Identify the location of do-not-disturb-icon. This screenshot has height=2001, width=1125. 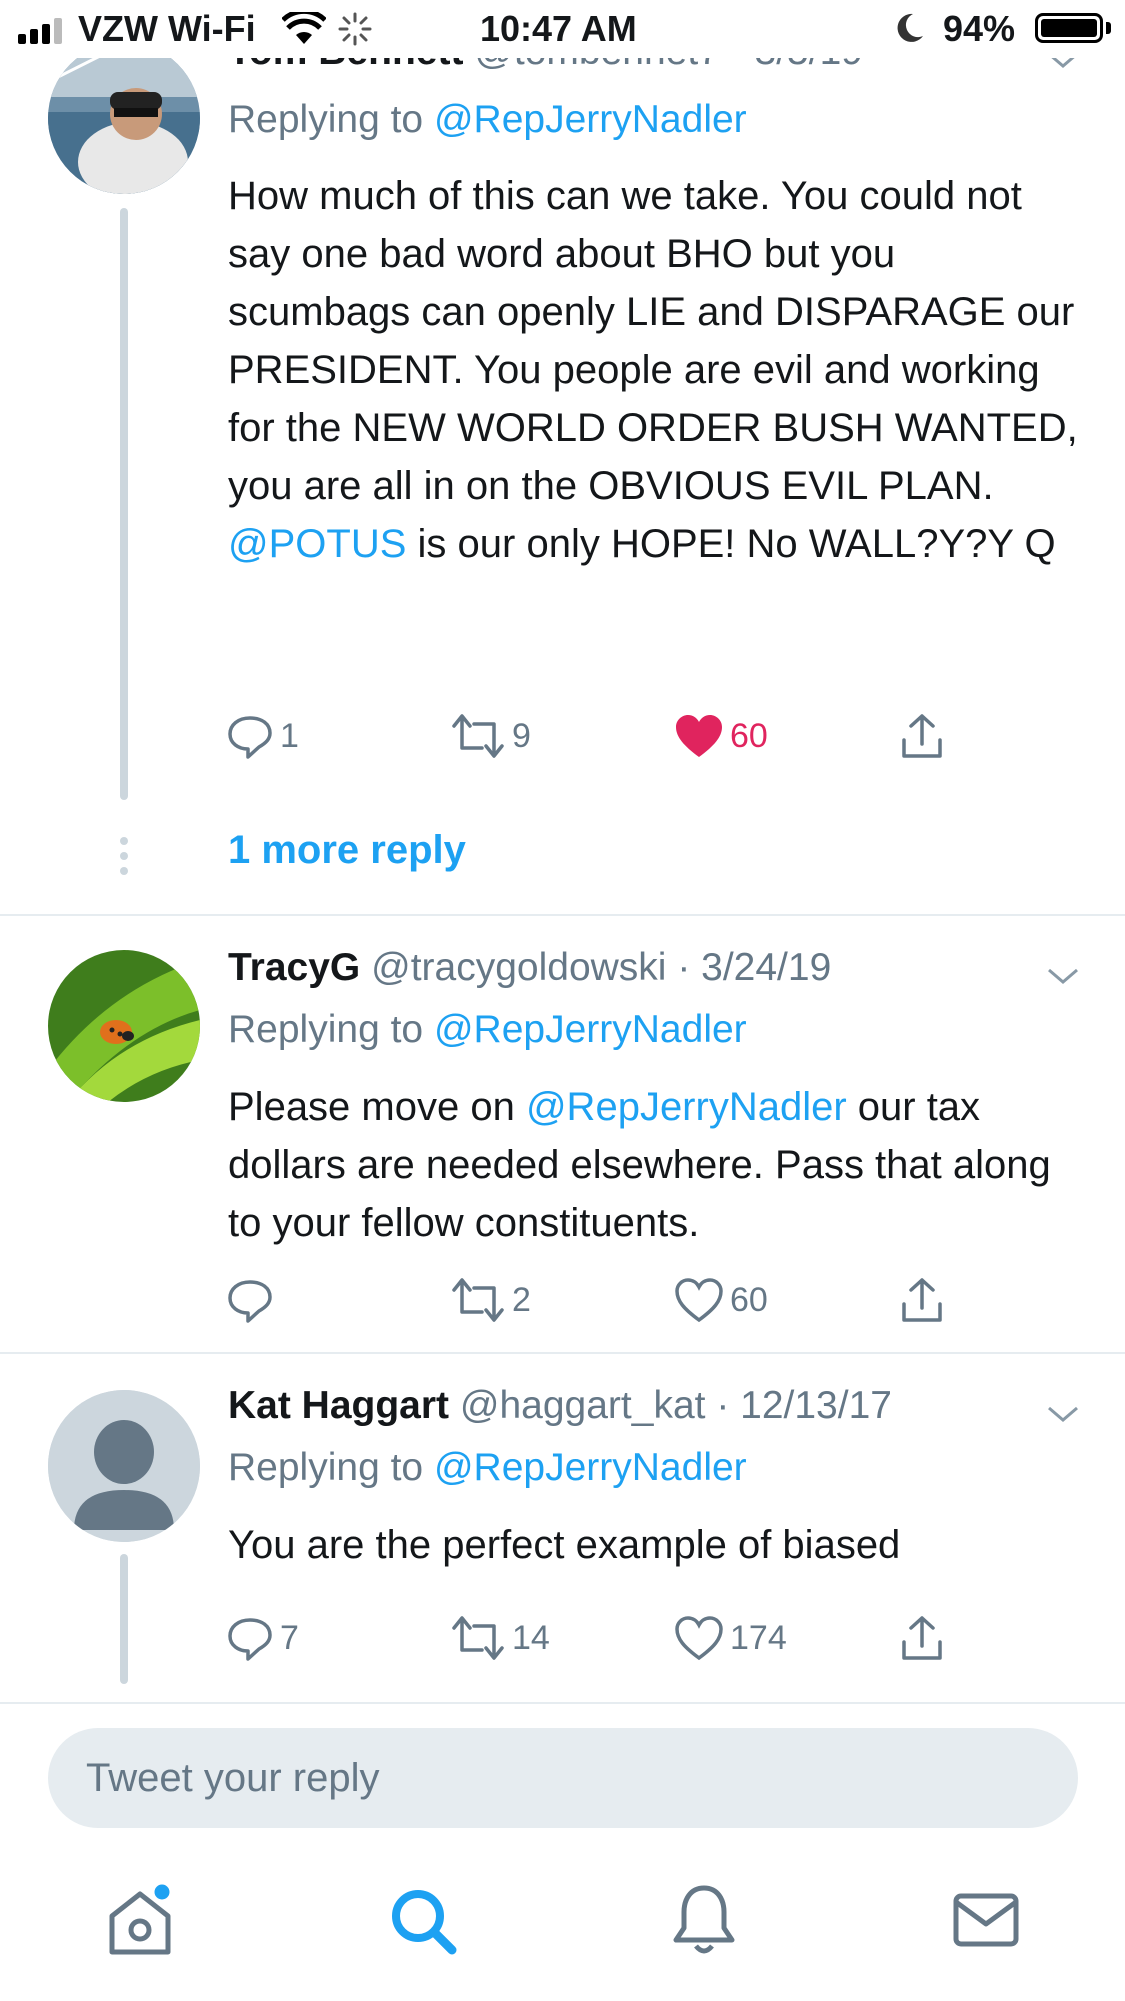
(910, 27).